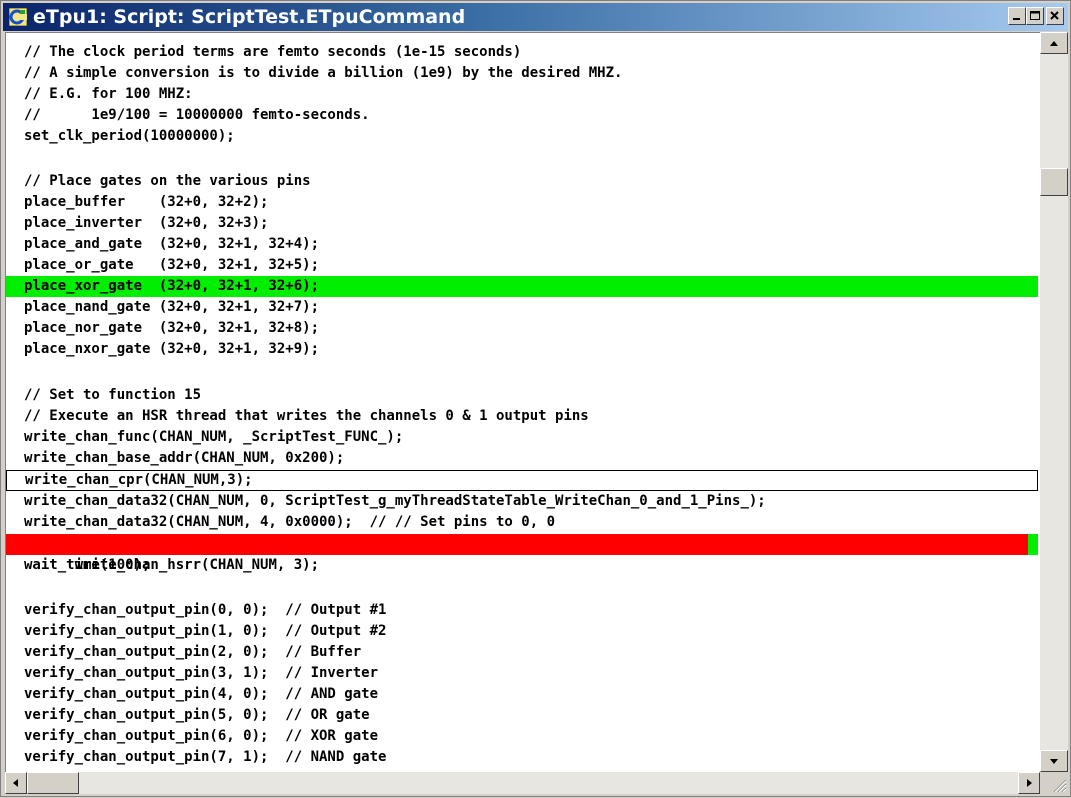  Describe the element at coordinates (87, 565) in the screenshot. I see `code-line: wait_time(100);` at that location.